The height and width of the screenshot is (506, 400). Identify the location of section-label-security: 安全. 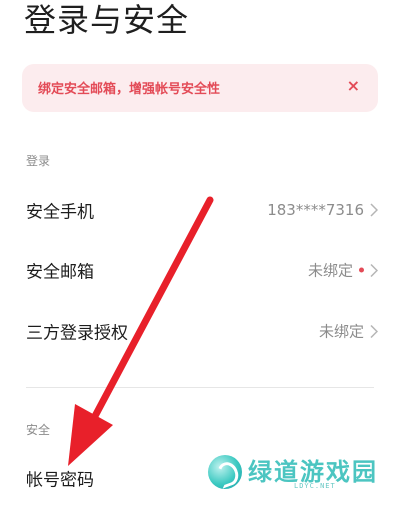
(38, 430).